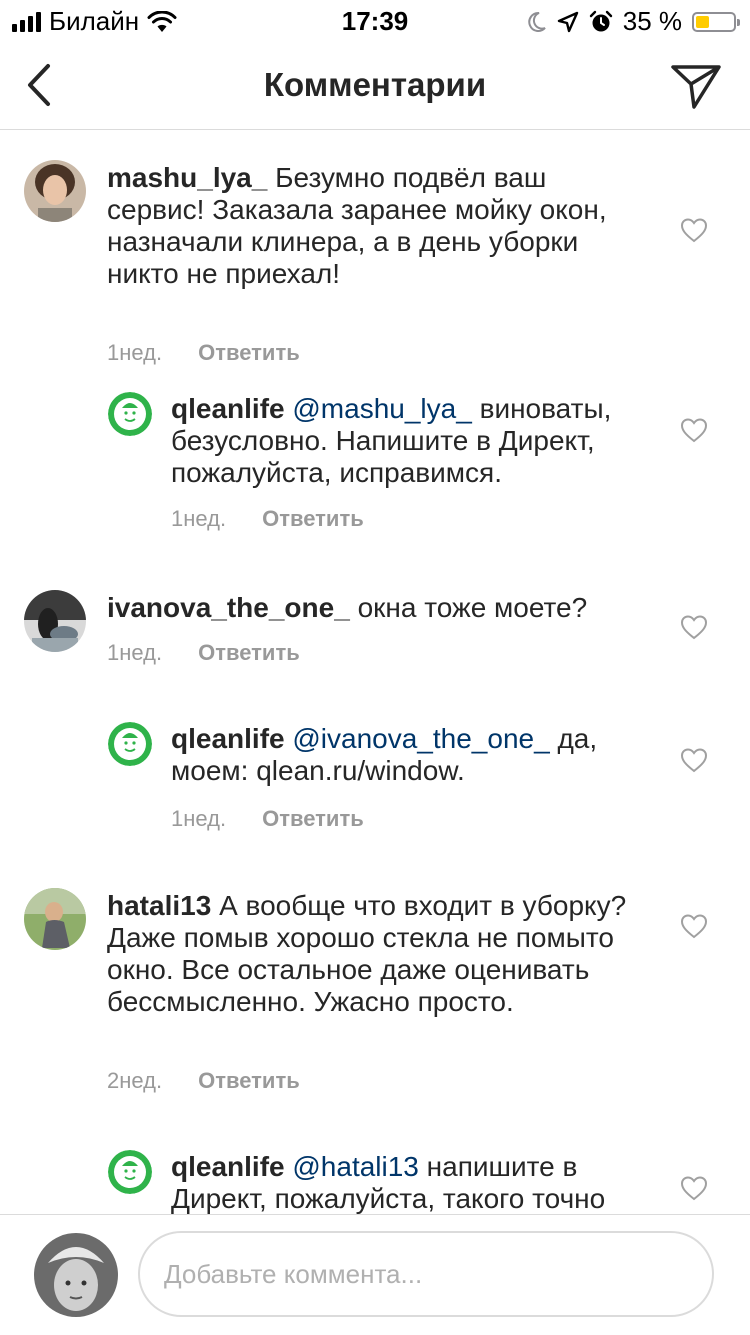 Image resolution: width=750 pixels, height=1335 pixels. I want to click on battery-percent: 35 %, so click(652, 21).